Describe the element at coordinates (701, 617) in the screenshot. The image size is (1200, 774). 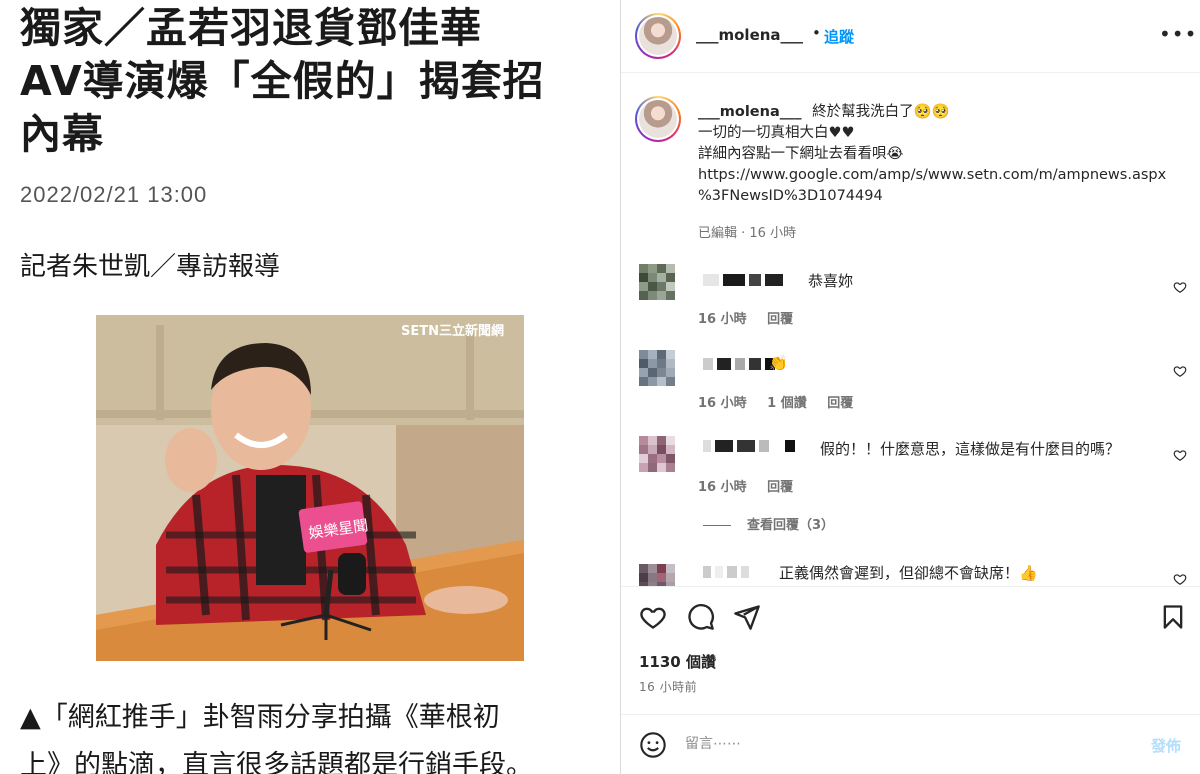
I see `comment-bubble-icon` at that location.